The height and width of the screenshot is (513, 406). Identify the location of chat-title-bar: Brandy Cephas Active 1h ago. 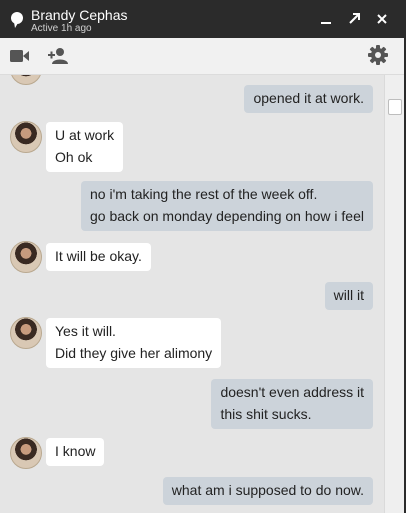
(203, 19).